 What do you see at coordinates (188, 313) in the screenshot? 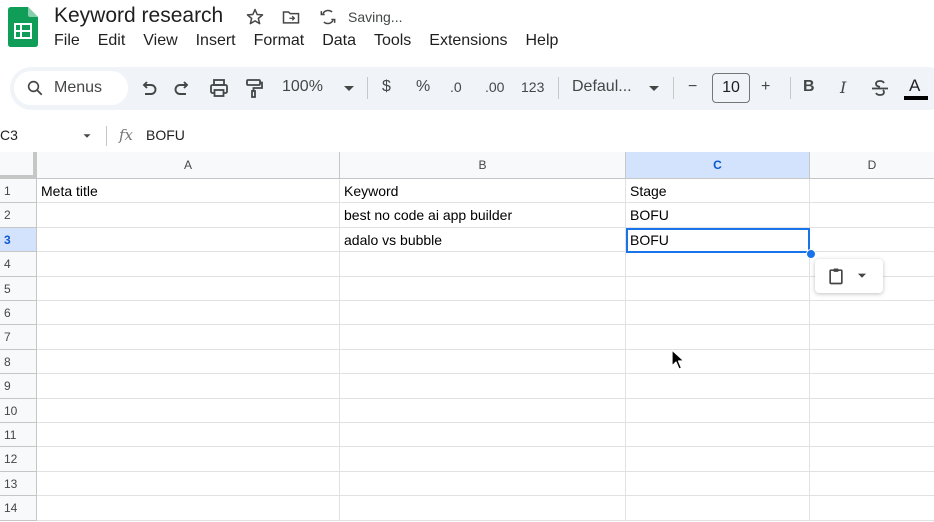
I see `cell-a6` at bounding box center [188, 313].